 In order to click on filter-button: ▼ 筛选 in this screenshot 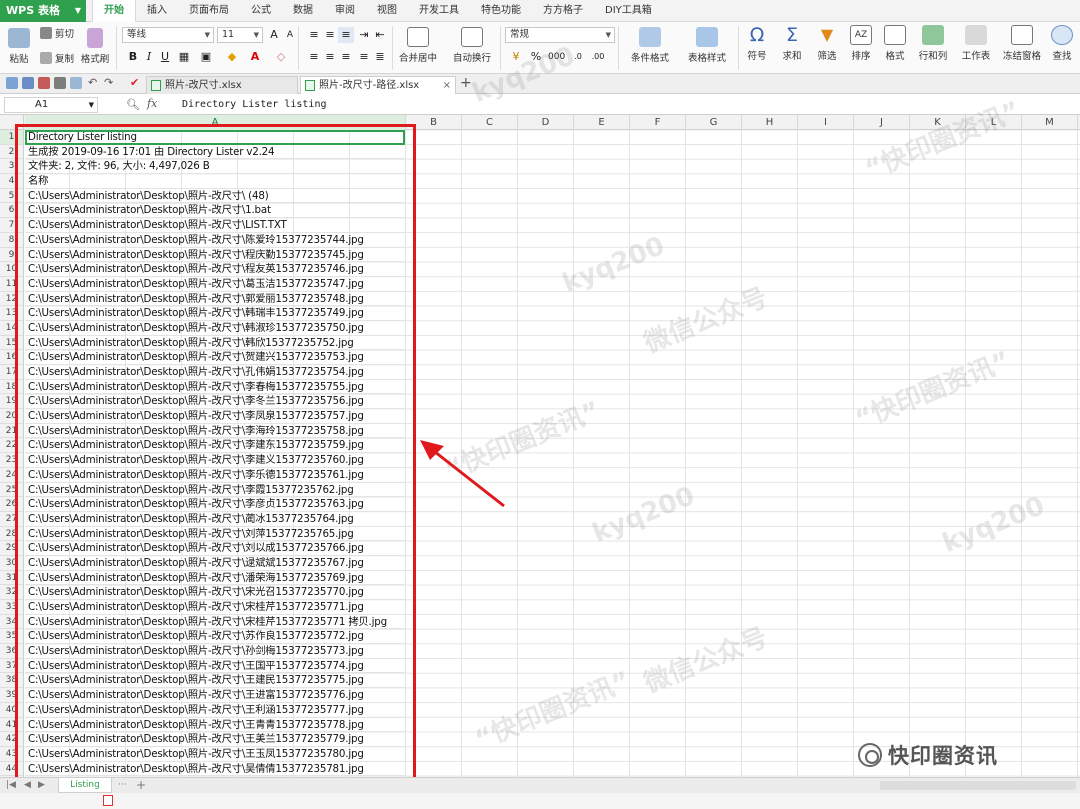, I will do `click(827, 43)`.